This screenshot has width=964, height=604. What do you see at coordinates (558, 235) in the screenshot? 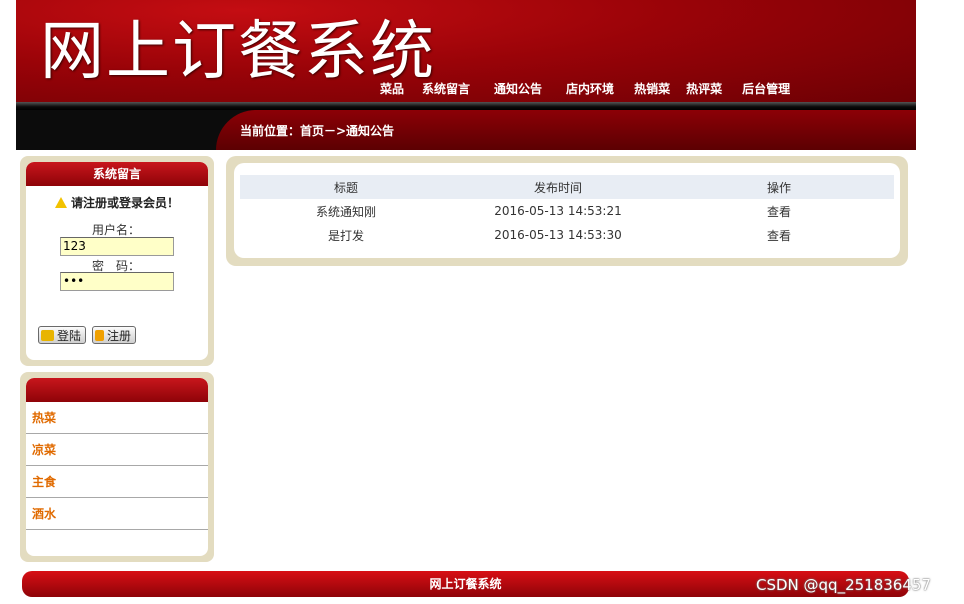
I see `notice-time: 2016-05-13 14:53:30` at bounding box center [558, 235].